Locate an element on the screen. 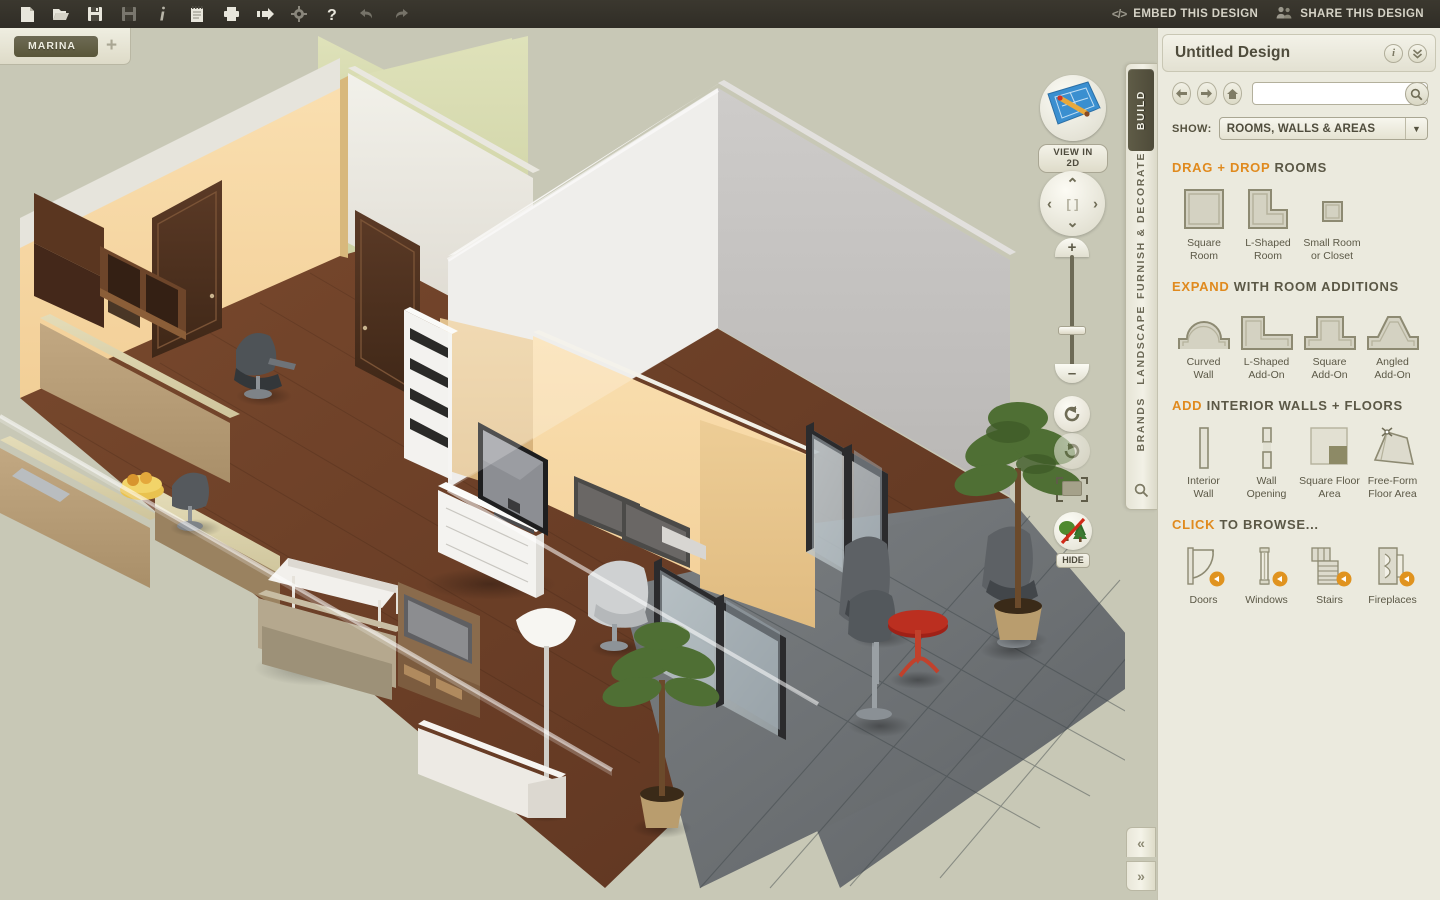 The image size is (1440, 900). pan-center-button: [ ] is located at coordinates (1072, 203).